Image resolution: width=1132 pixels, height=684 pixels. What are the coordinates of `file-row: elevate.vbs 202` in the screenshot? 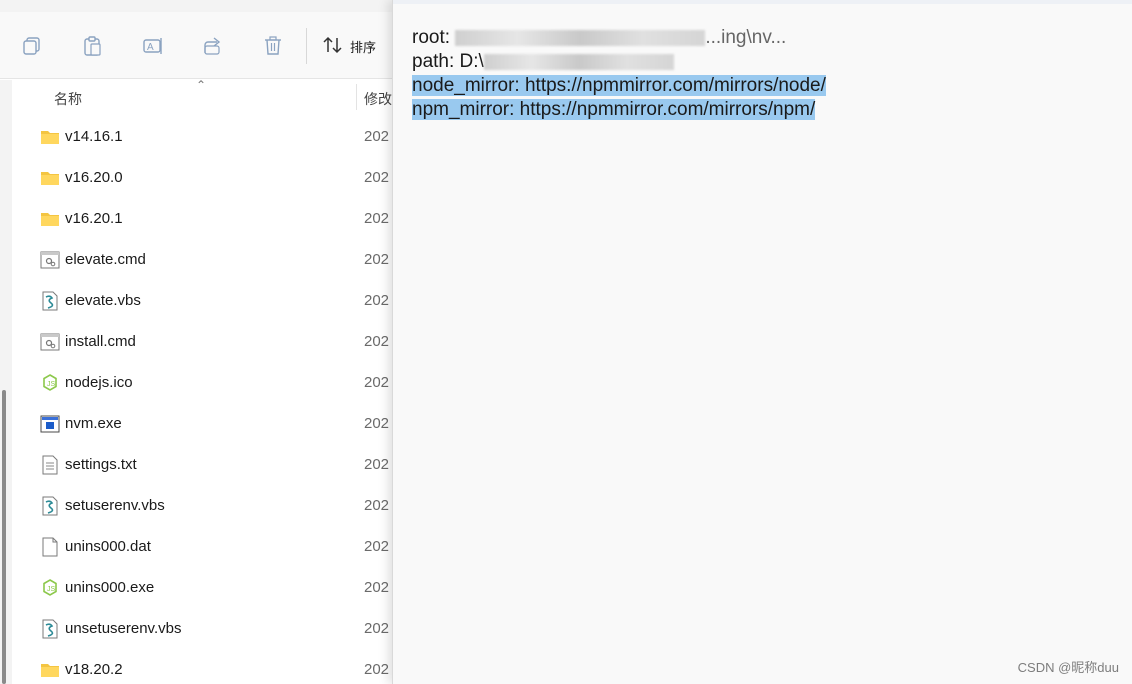 It's located at (202, 301).